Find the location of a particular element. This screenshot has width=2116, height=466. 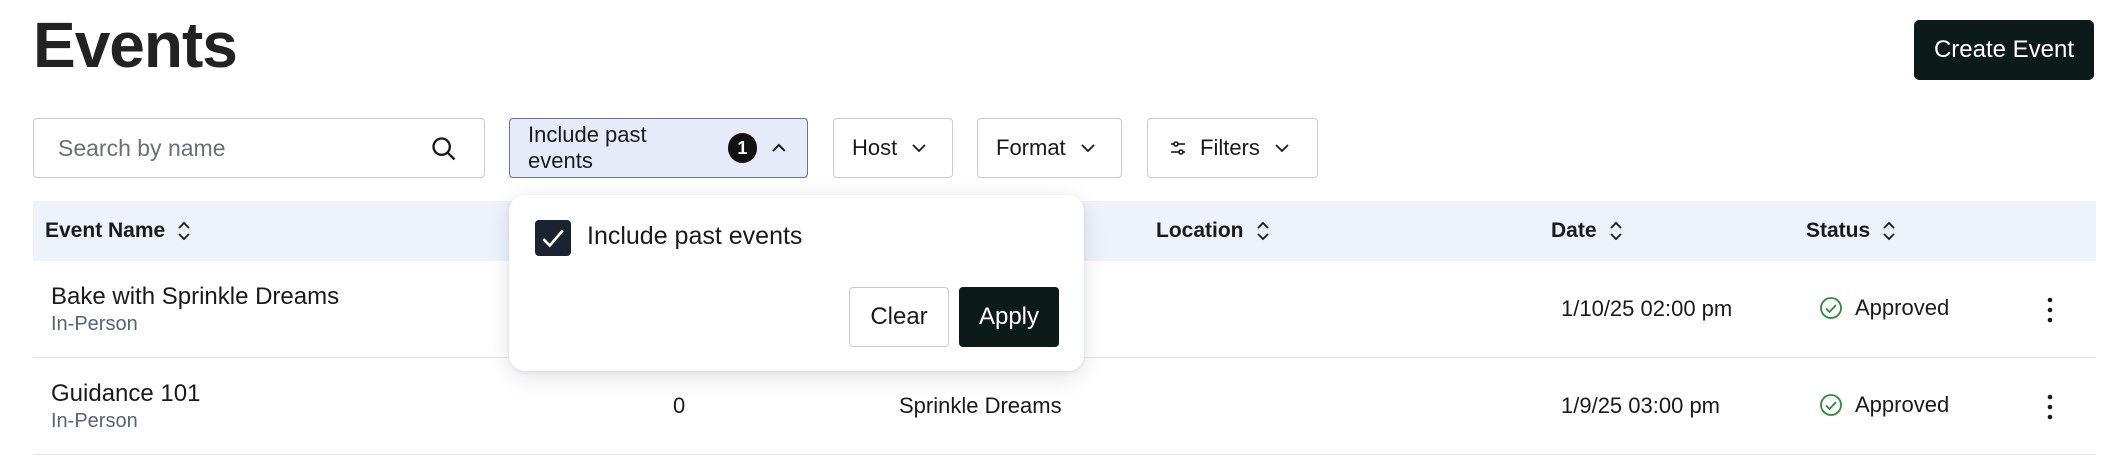

event-name-cell: Bake with Sprinkle Dreams In-Person is located at coordinates (195, 309).